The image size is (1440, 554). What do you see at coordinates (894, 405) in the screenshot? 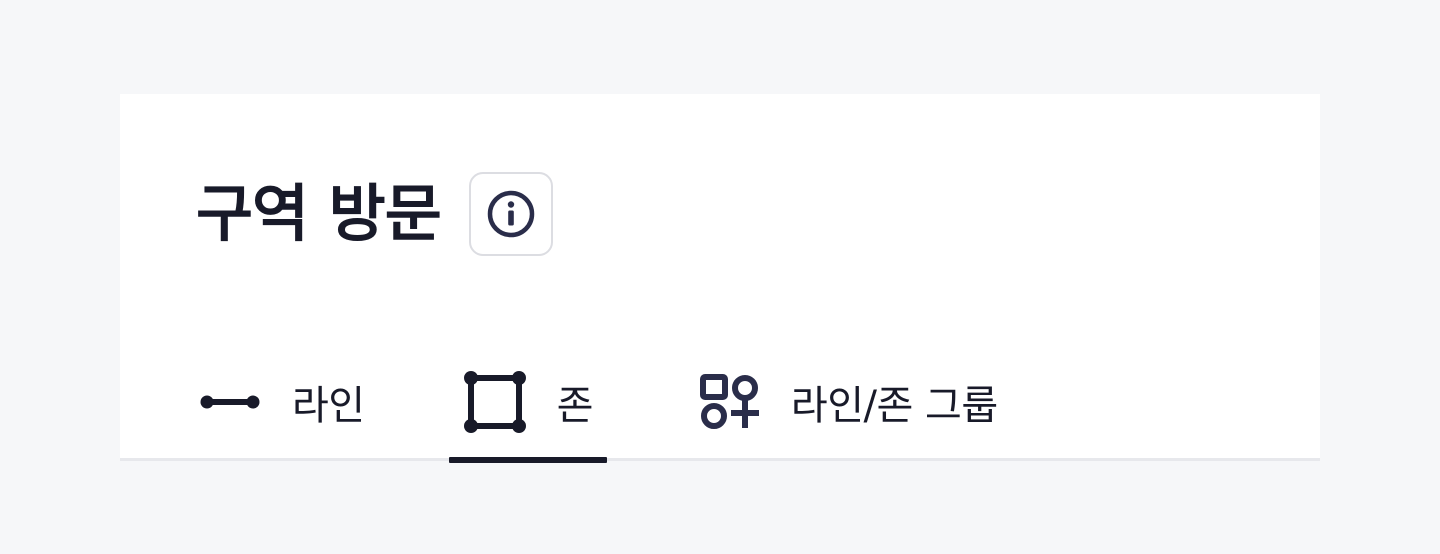
I see `tab-line-zone-group-label: 라인/존 그룹` at bounding box center [894, 405].